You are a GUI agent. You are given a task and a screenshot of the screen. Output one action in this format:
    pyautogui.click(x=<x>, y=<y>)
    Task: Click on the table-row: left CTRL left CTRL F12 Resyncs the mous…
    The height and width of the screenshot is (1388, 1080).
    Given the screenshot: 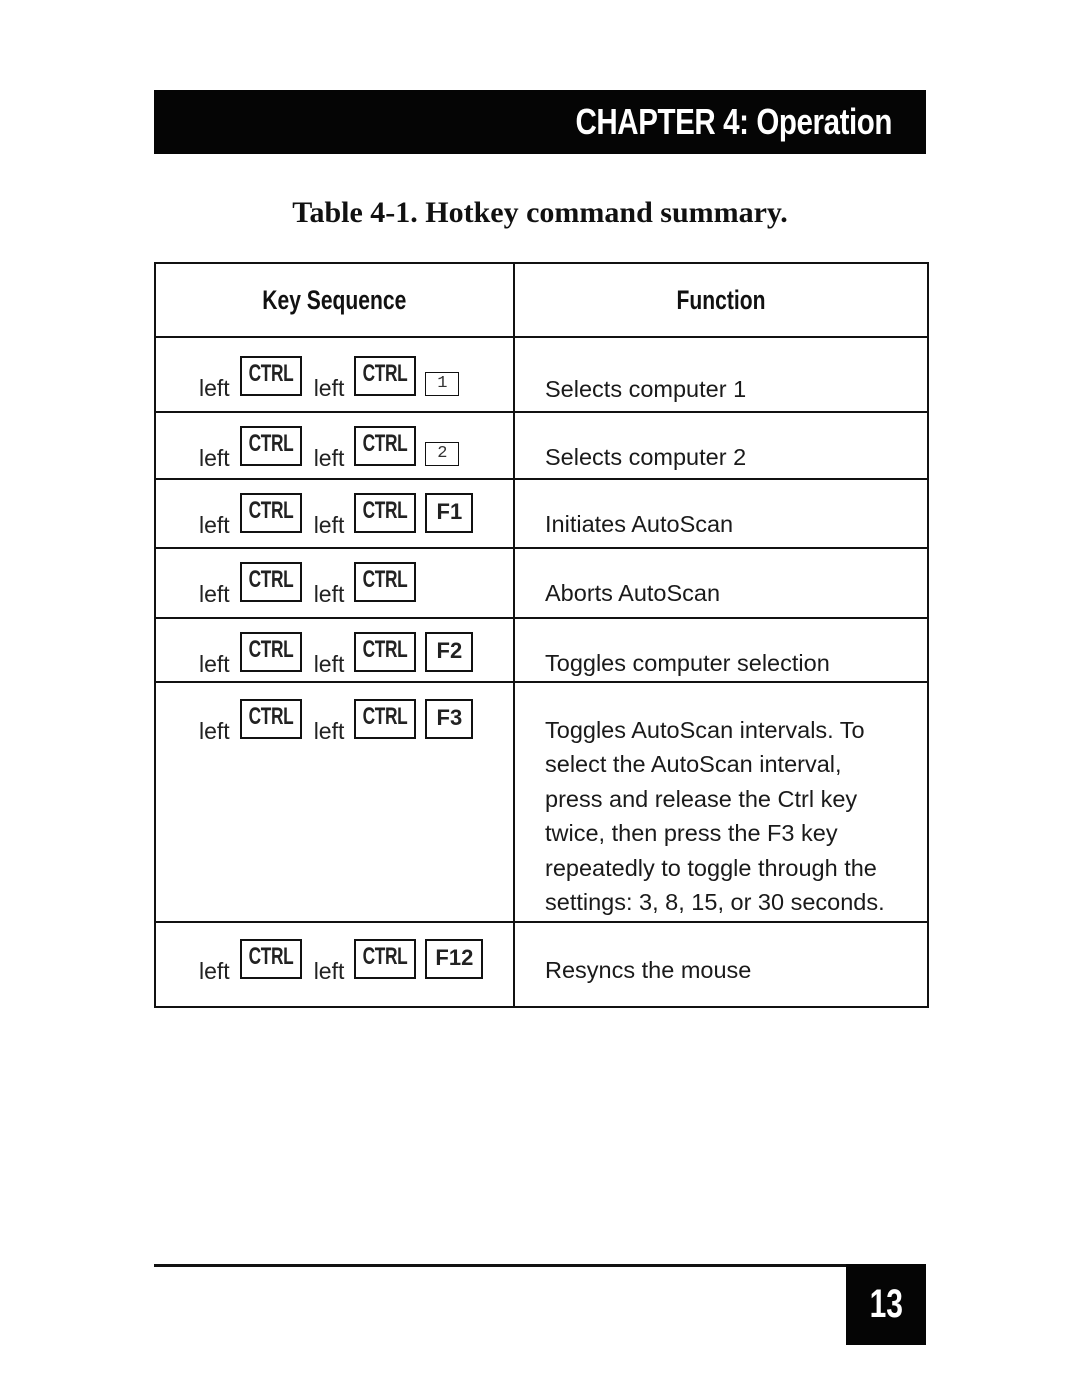 What is the action you would take?
    pyautogui.click(x=541, y=964)
    